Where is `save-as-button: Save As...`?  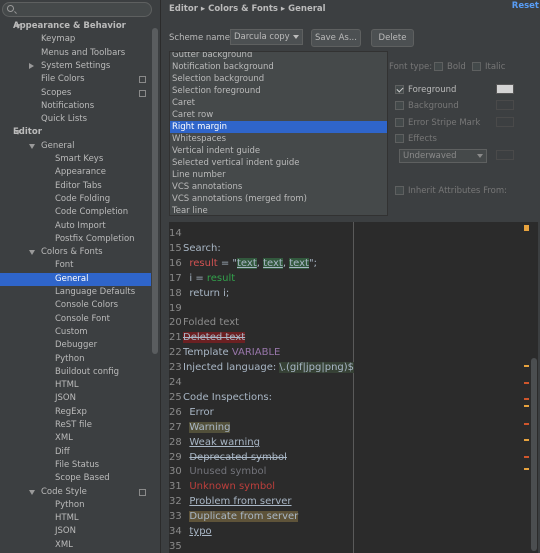 save-as-button: Save As... is located at coordinates (336, 38).